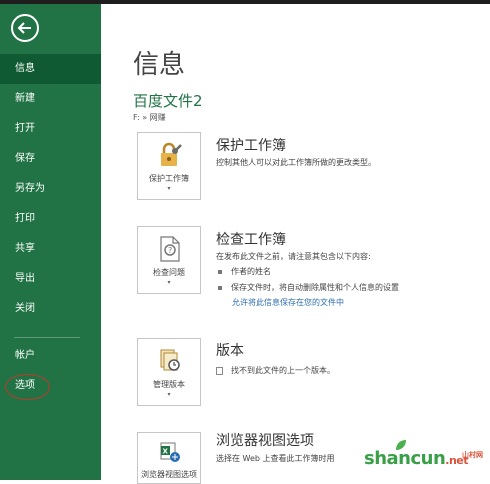 This screenshot has height=484, width=490. Describe the element at coordinates (50, 69) in the screenshot. I see `sidebar-item-info: 信息` at that location.